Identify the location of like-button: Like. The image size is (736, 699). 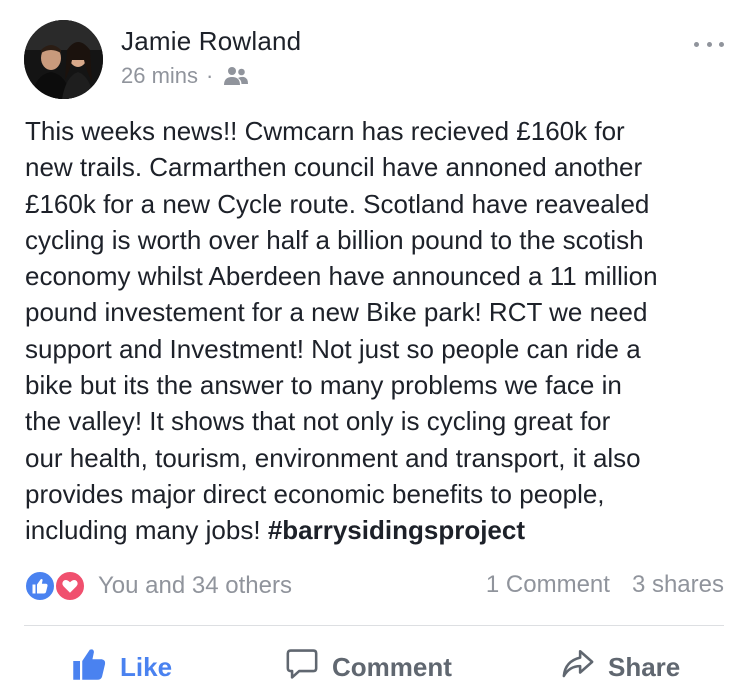
(121, 667).